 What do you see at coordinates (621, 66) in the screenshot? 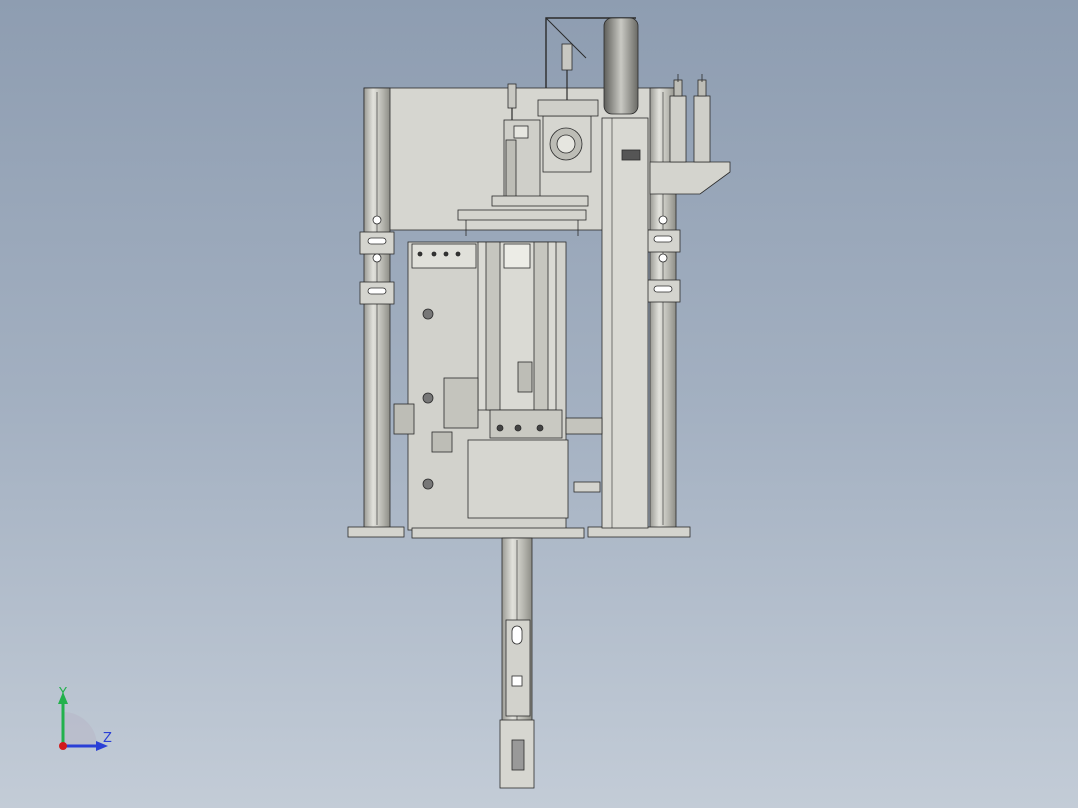
I see `feed-roller` at bounding box center [621, 66].